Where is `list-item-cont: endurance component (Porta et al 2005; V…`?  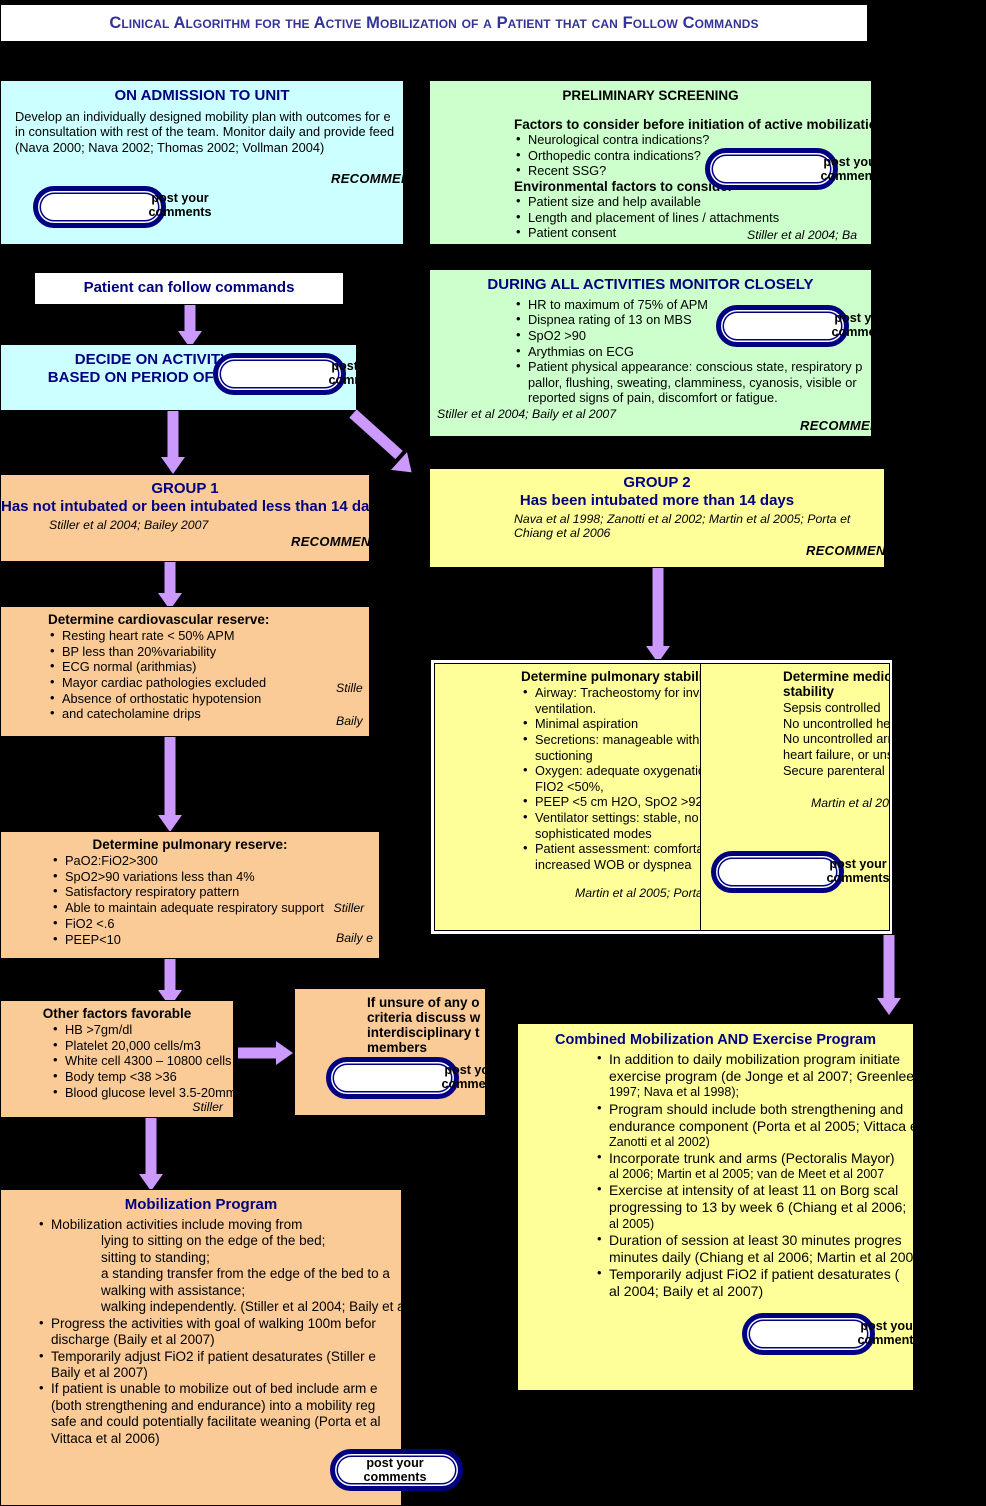
list-item-cont: endurance component (Porta et al 2005; V… is located at coordinates (761, 1125).